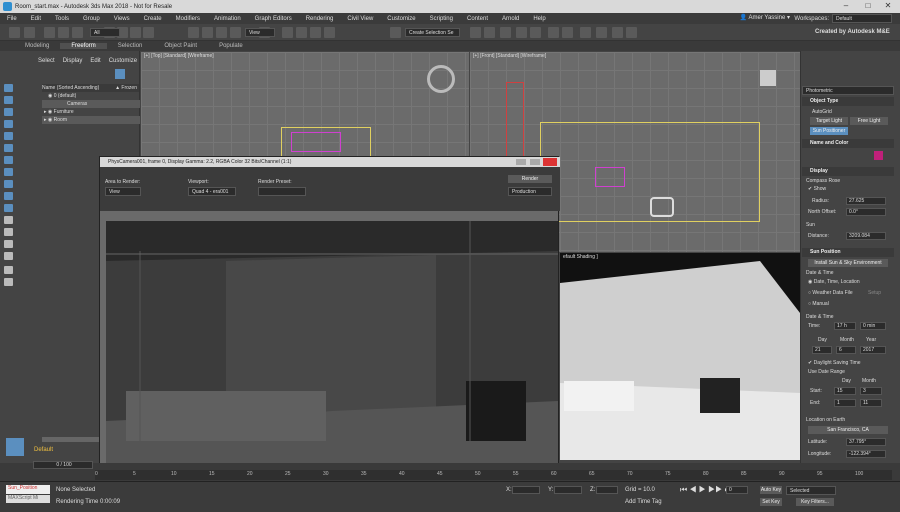 The image size is (900, 512). I want to click on year-field: 2017, so click(873, 350).